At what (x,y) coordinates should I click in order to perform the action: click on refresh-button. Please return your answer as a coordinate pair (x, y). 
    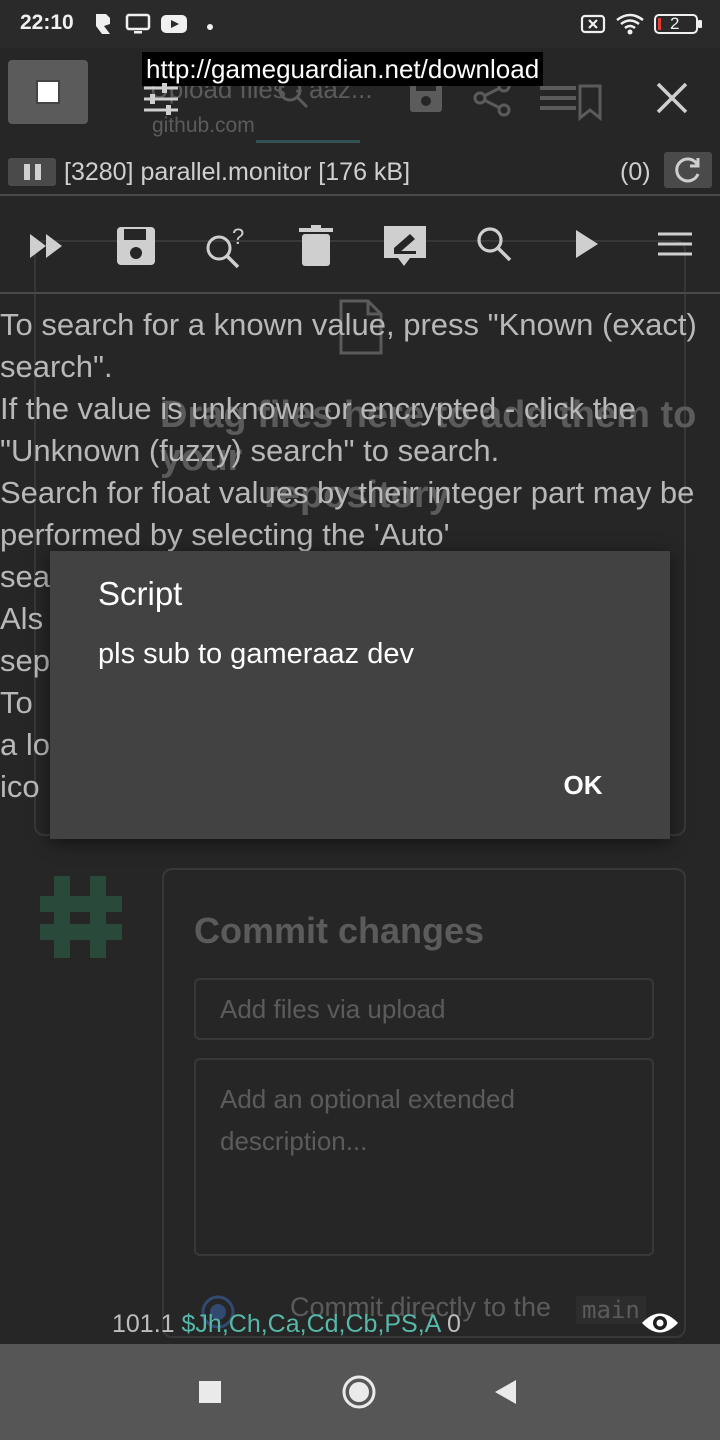
    Looking at the image, I should click on (688, 170).